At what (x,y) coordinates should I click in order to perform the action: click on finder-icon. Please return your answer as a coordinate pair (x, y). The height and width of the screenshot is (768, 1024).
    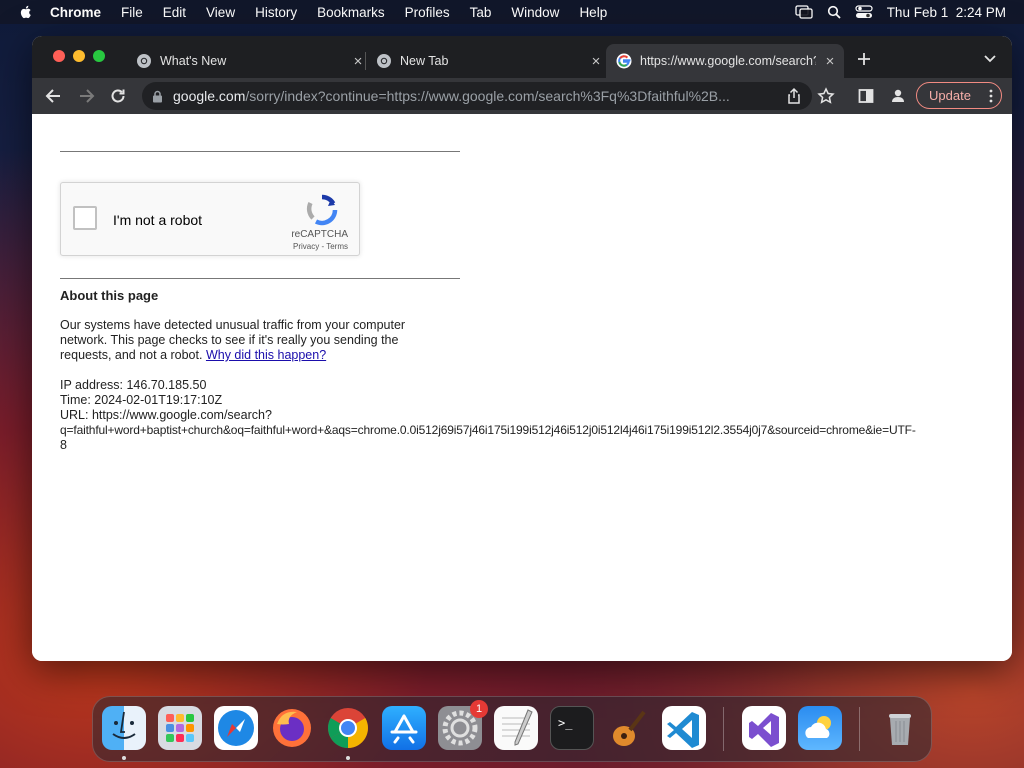
    Looking at the image, I should click on (124, 728).